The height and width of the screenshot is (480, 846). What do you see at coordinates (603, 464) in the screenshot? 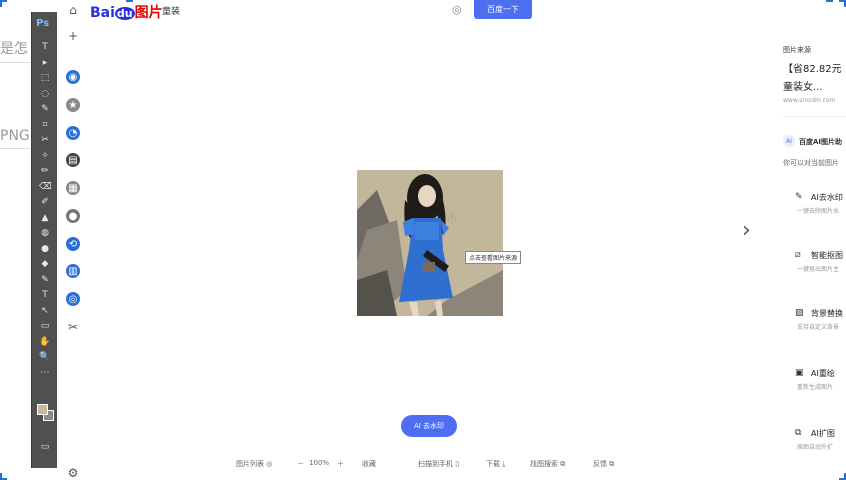
I see `feedback-button: 反馈 ⧉` at bounding box center [603, 464].